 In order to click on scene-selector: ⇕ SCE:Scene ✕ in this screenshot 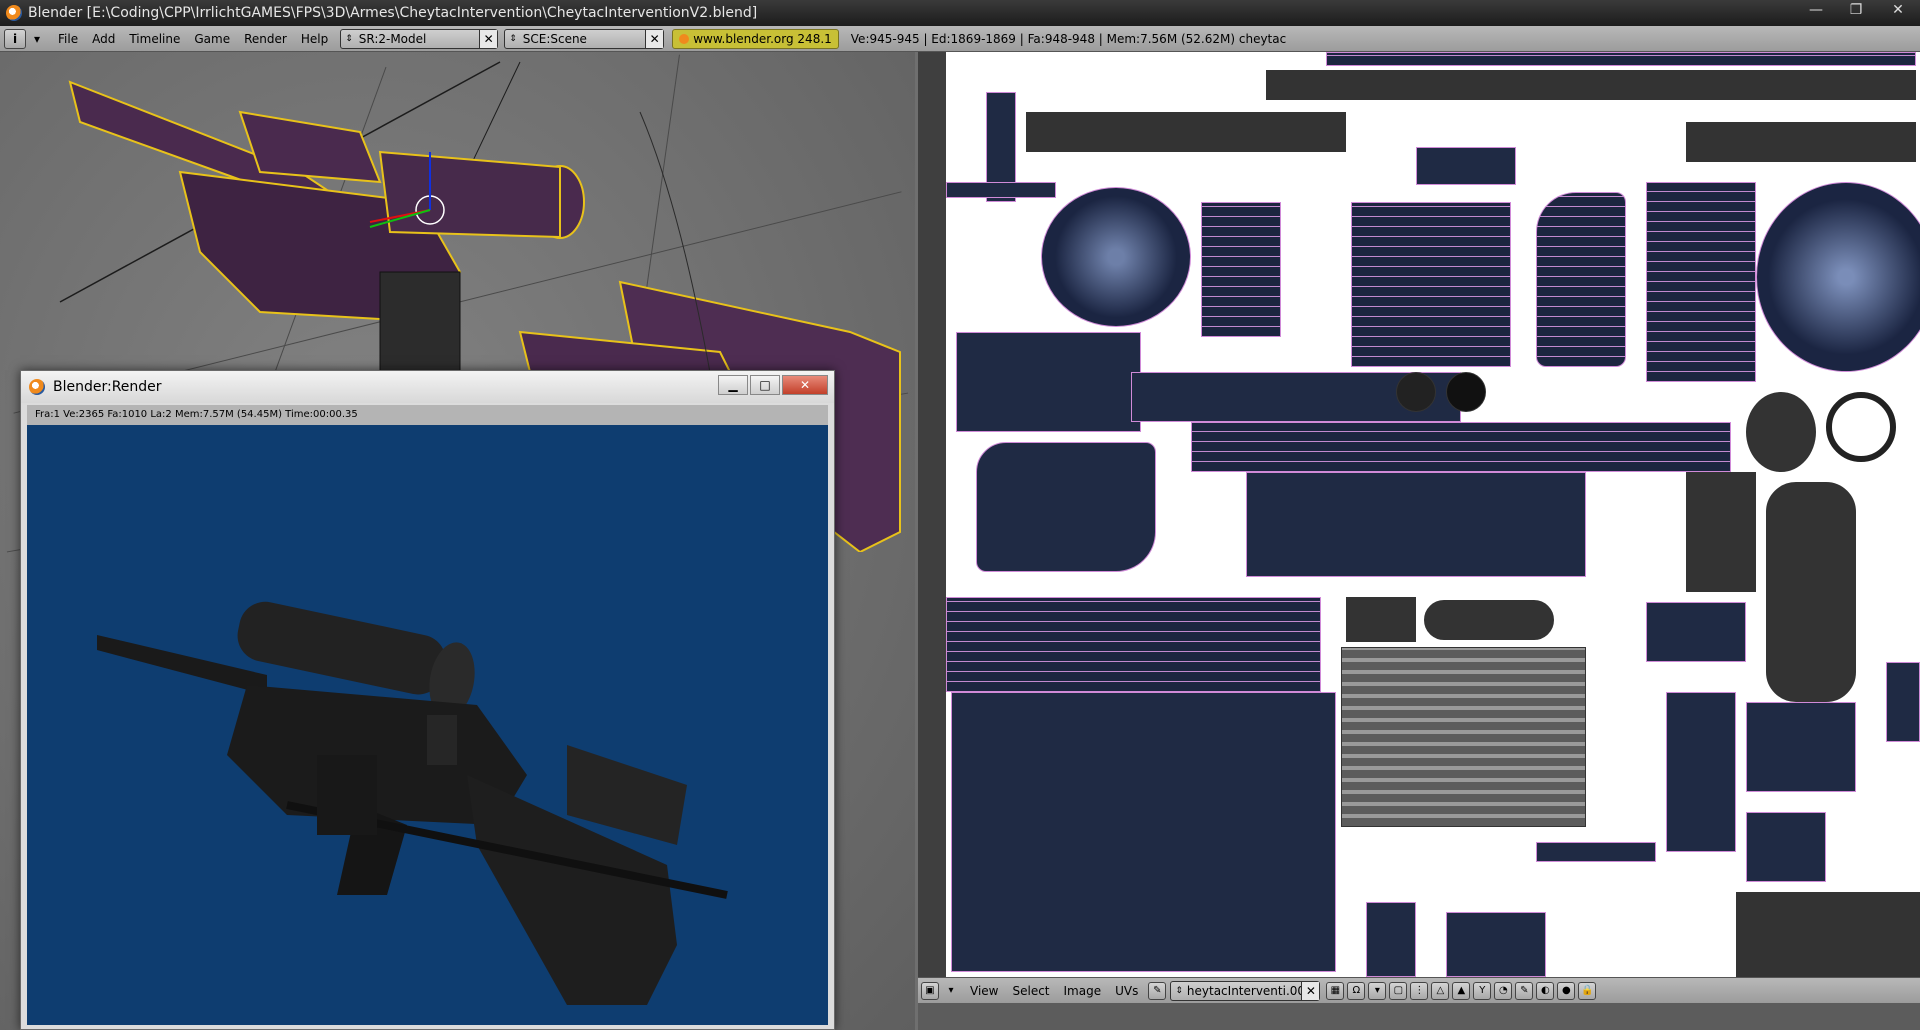, I will do `click(584, 38)`.